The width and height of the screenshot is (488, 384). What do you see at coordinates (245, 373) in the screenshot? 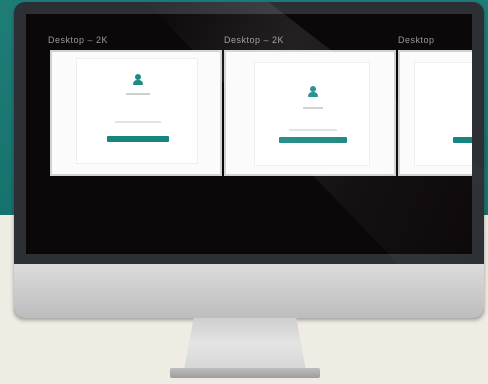
I see `monitor-stand-base` at bounding box center [245, 373].